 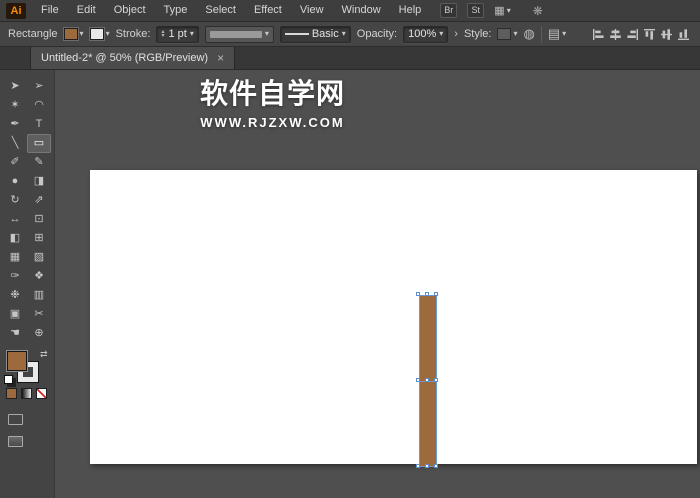 I want to click on arrange-documents-icon: ▦, so click(x=499, y=11).